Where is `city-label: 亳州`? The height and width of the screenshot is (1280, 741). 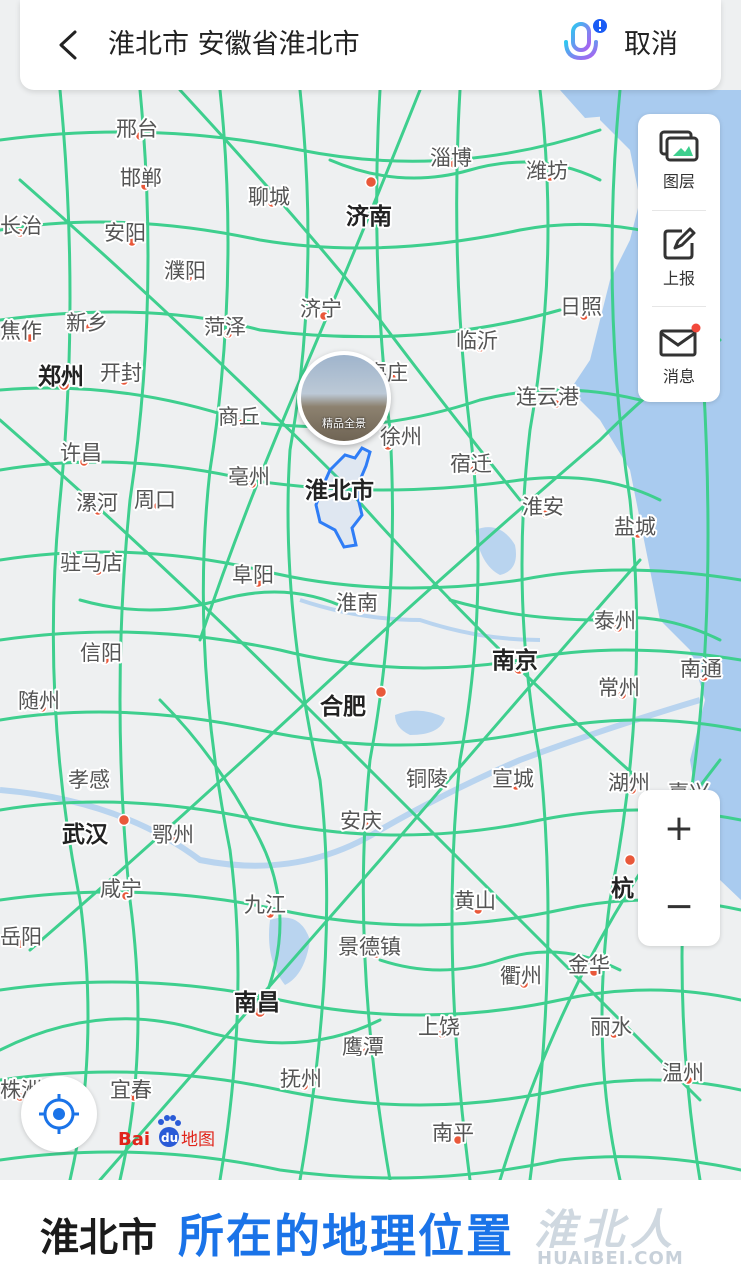
city-label: 亳州 is located at coordinates (249, 477).